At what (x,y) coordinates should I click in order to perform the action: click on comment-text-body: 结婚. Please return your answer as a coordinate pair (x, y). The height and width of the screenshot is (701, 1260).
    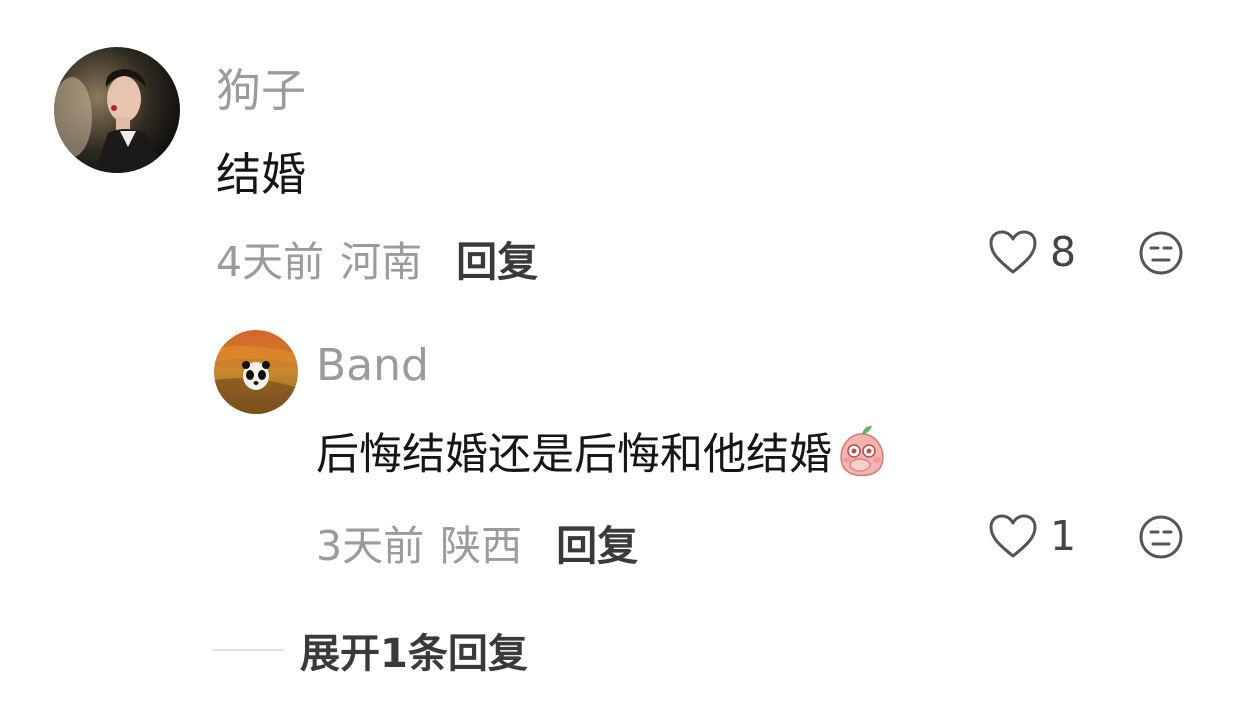
    Looking at the image, I should click on (261, 174).